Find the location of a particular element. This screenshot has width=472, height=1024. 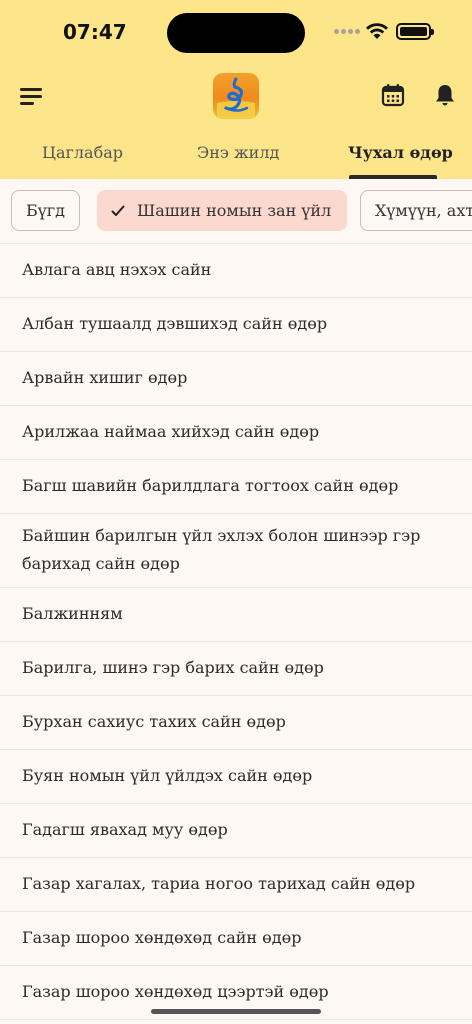

app-logo is located at coordinates (236, 96).